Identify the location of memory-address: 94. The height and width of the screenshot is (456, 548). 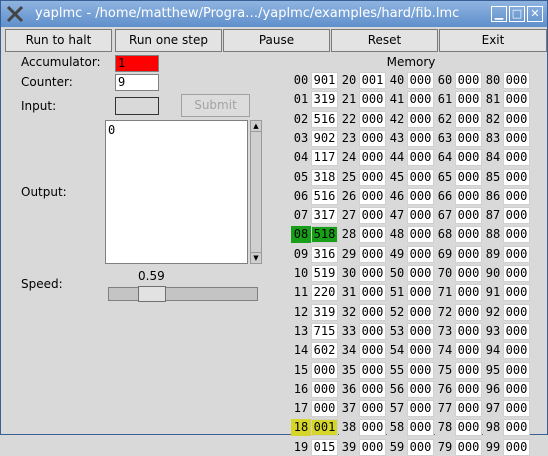
(493, 351).